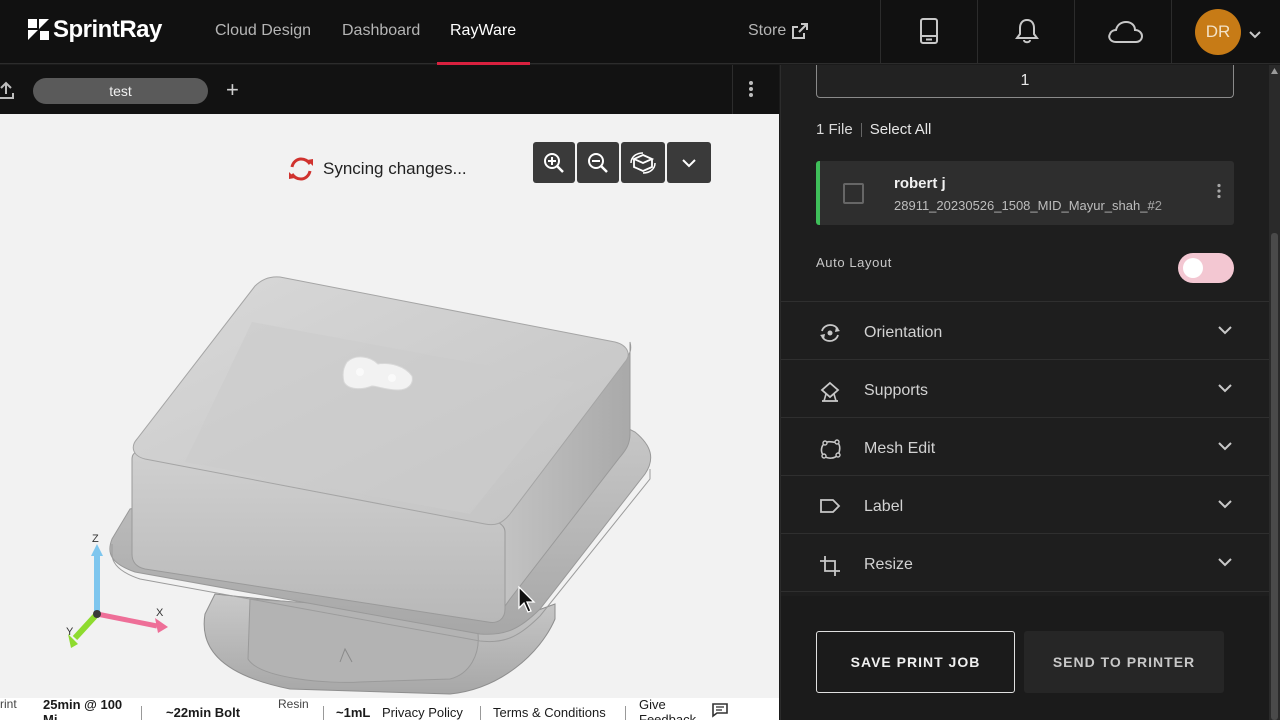 The image size is (1280, 720). What do you see at coordinates (667, 716) in the screenshot?
I see `feedback-link-continued: Feedback` at bounding box center [667, 716].